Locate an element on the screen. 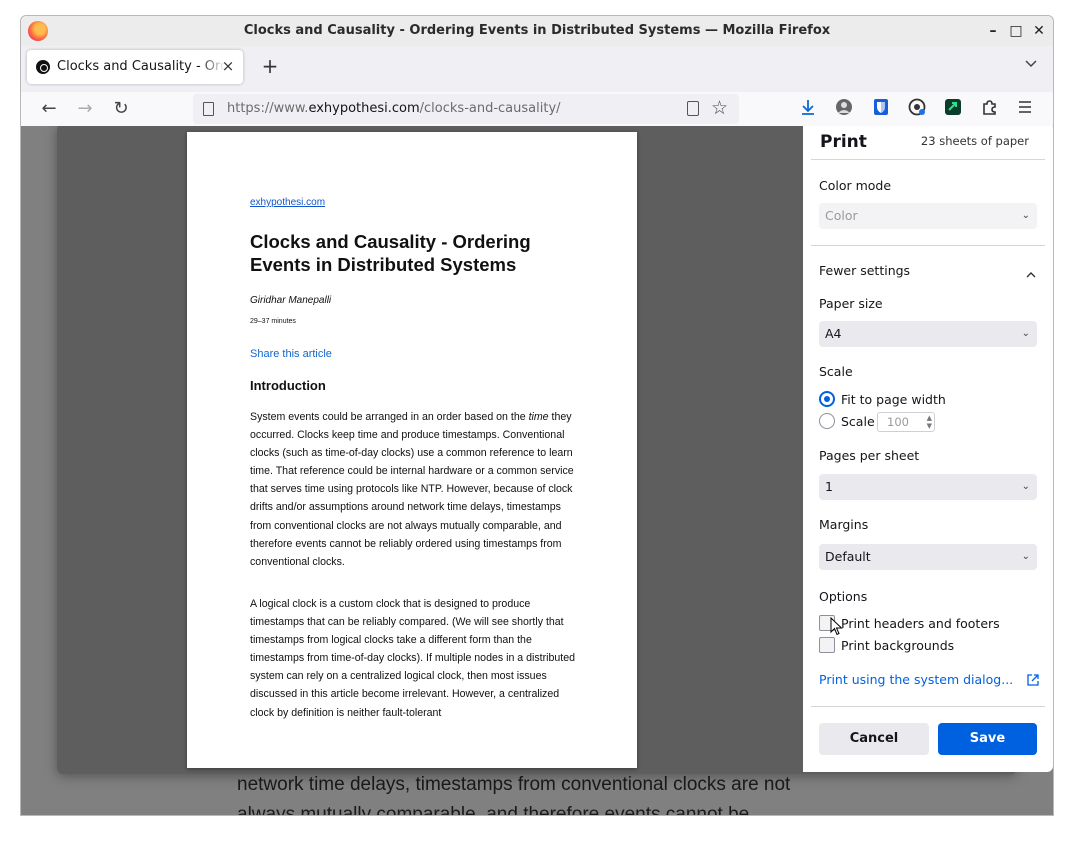 This screenshot has width=1074, height=842. margins-select: Default ⌄ is located at coordinates (928, 557).